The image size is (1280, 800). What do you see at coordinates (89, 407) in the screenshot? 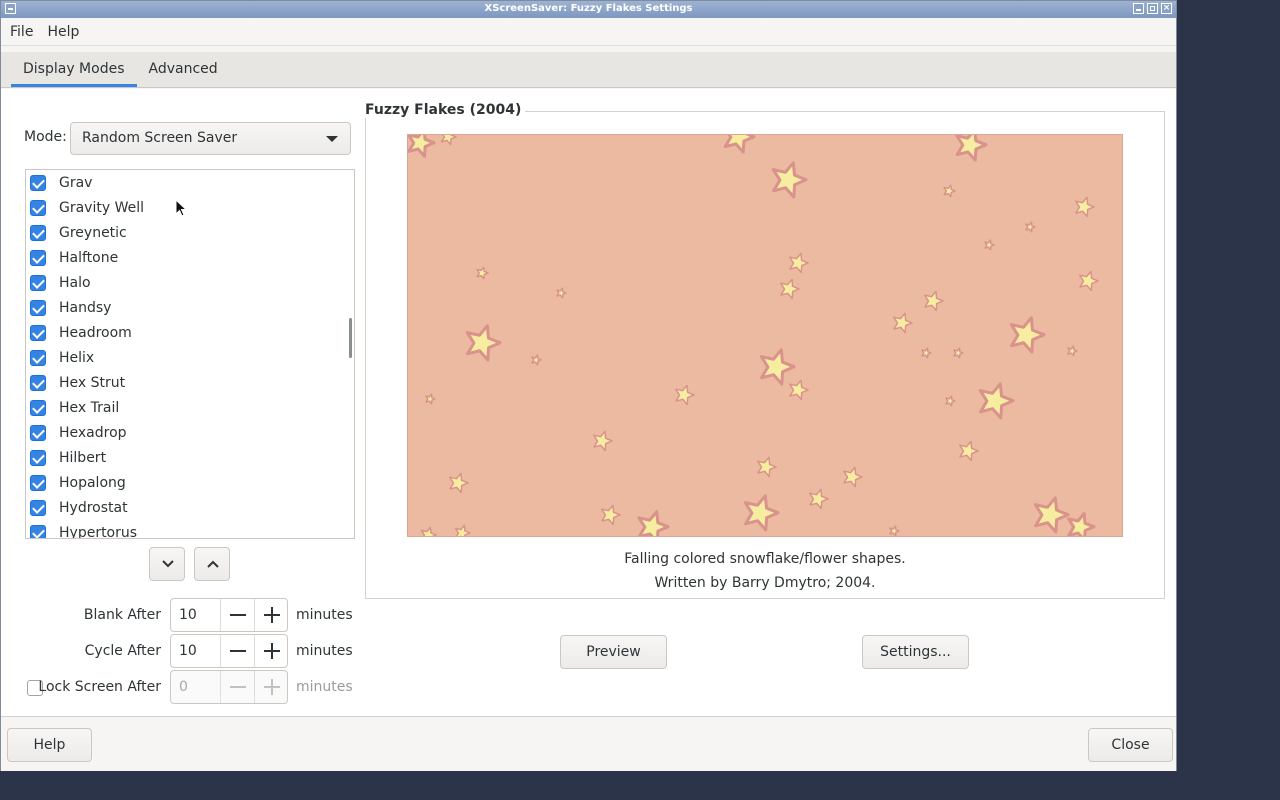
I see `saver-label: Hex Trail` at bounding box center [89, 407].